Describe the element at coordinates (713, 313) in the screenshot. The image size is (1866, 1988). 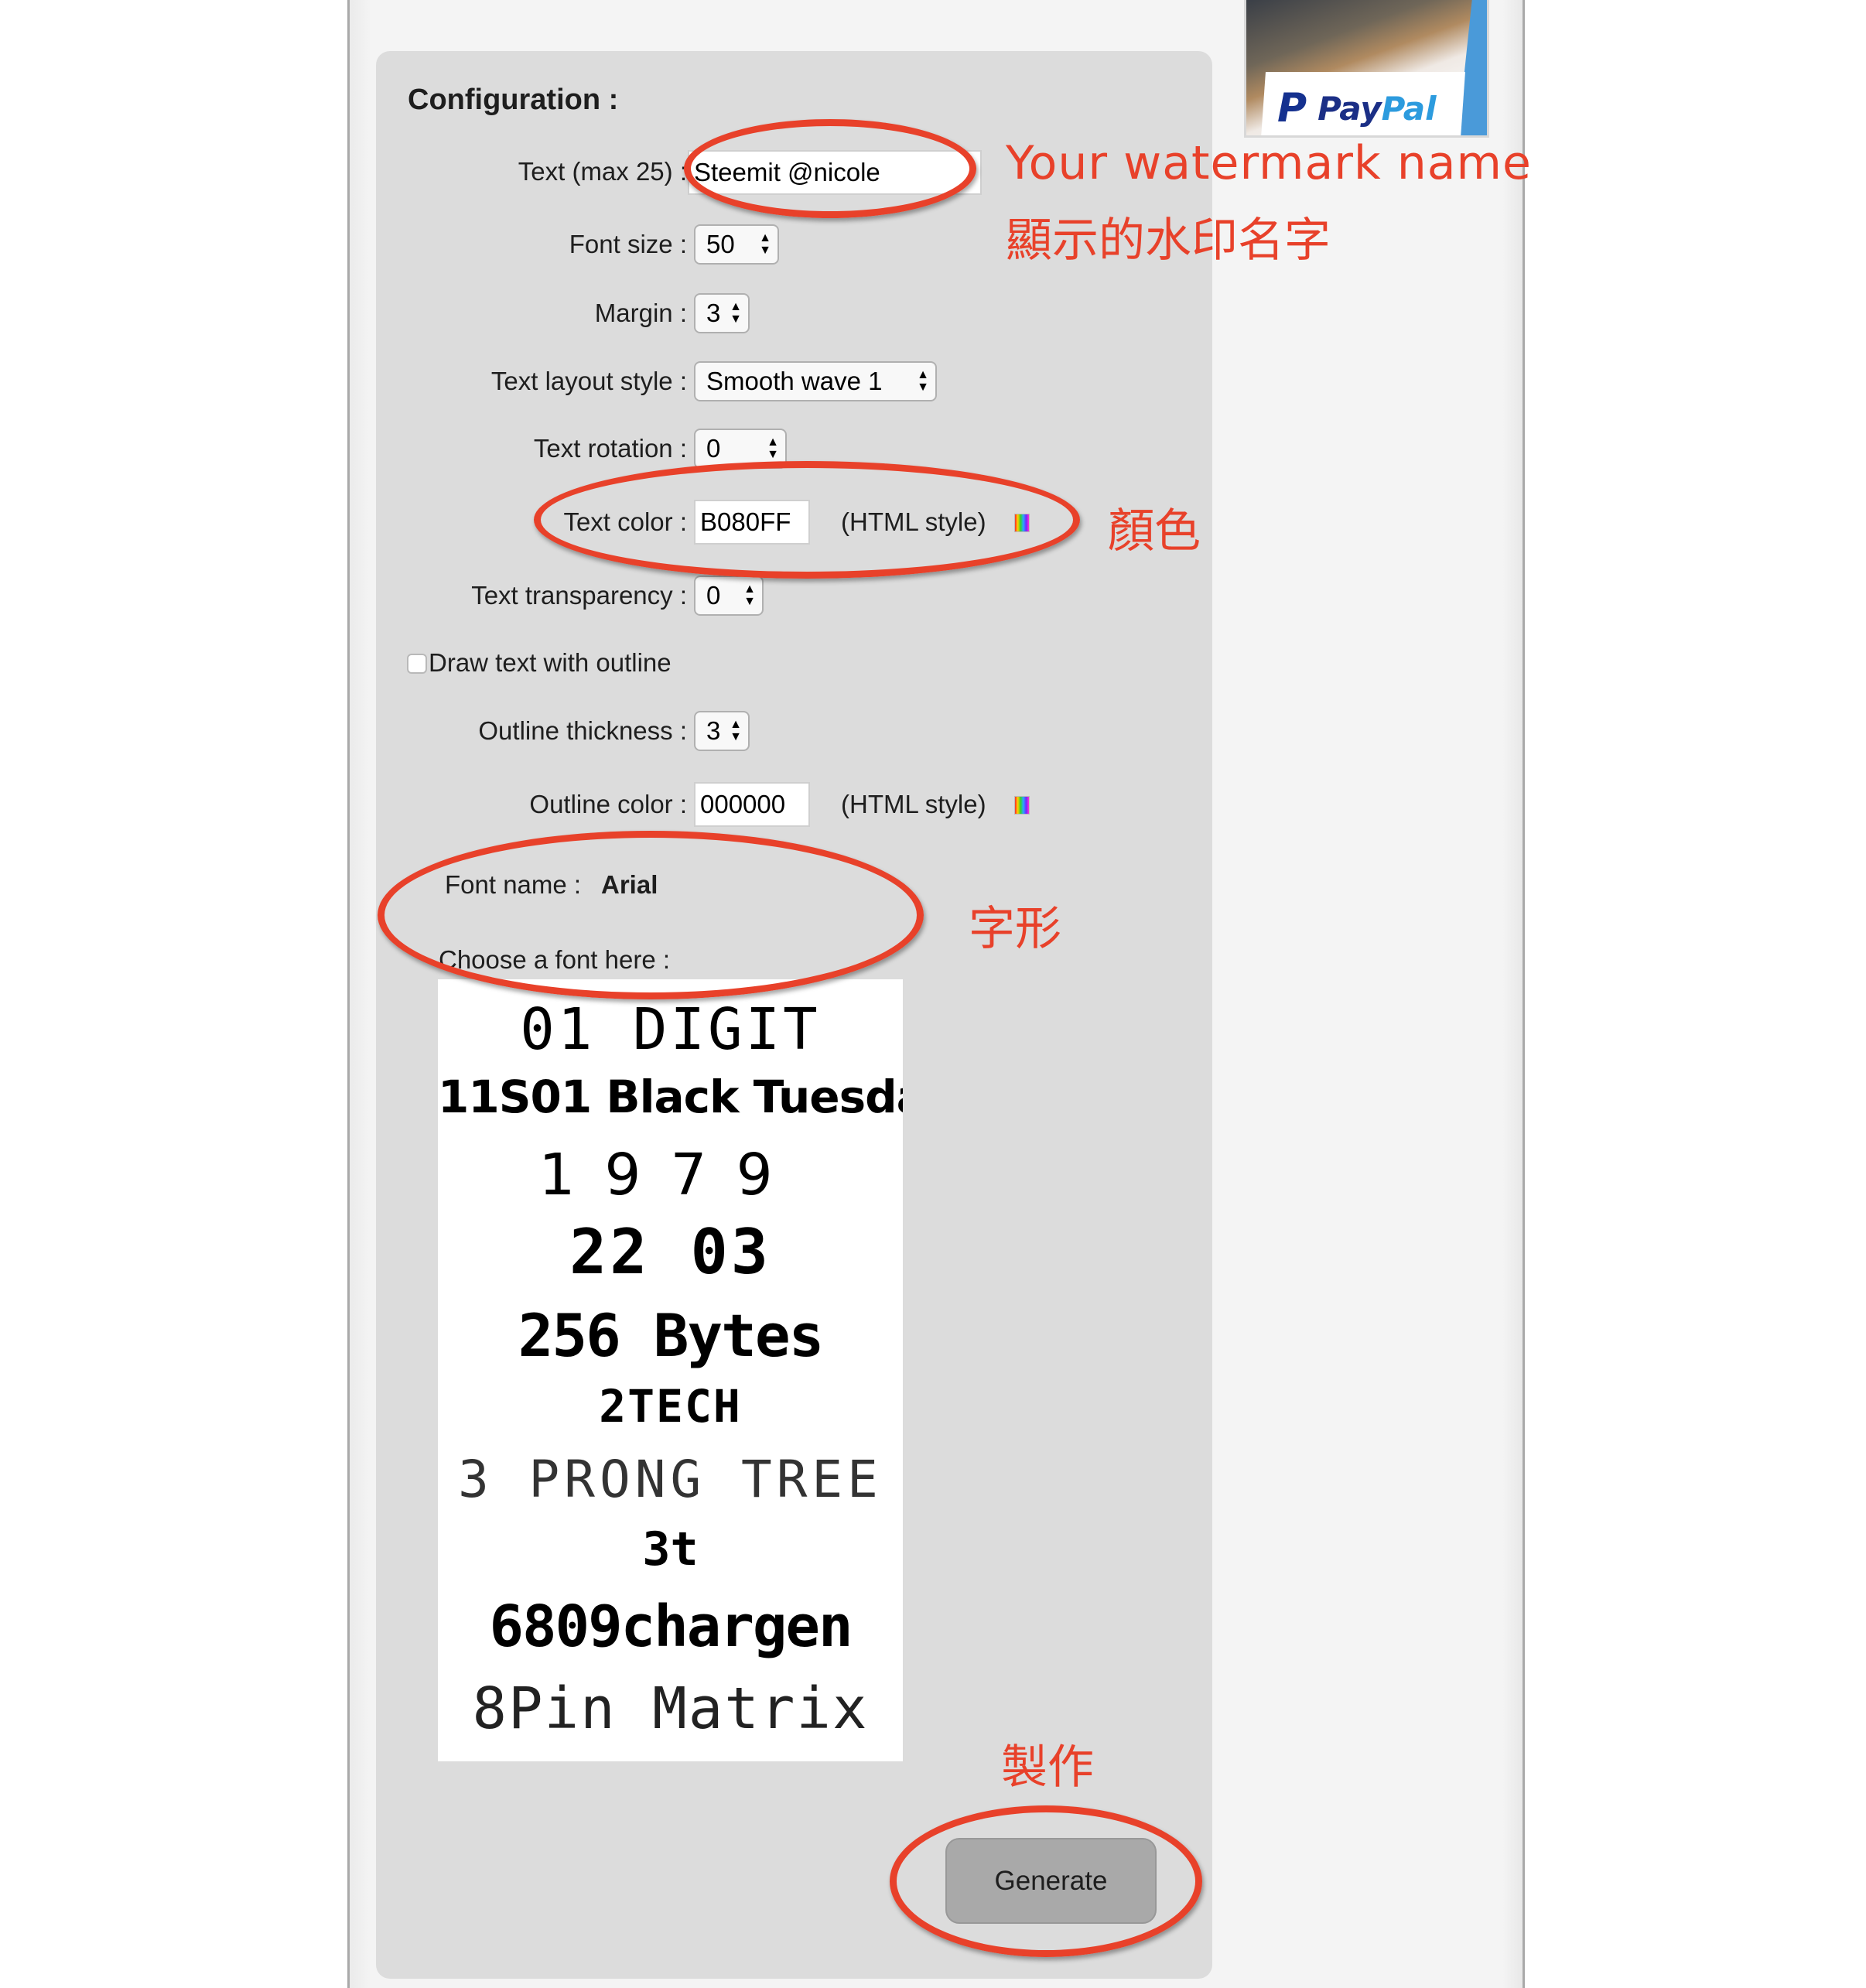
I see `margin-value: 3` at that location.